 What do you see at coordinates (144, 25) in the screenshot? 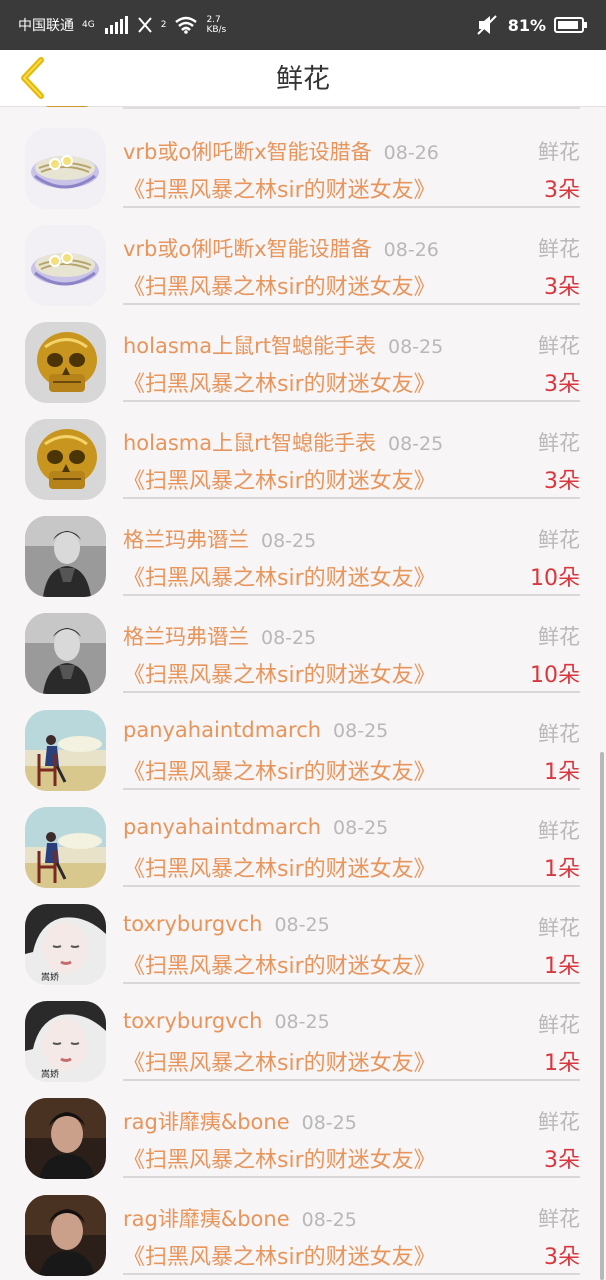
I see `no-signal-icon` at bounding box center [144, 25].